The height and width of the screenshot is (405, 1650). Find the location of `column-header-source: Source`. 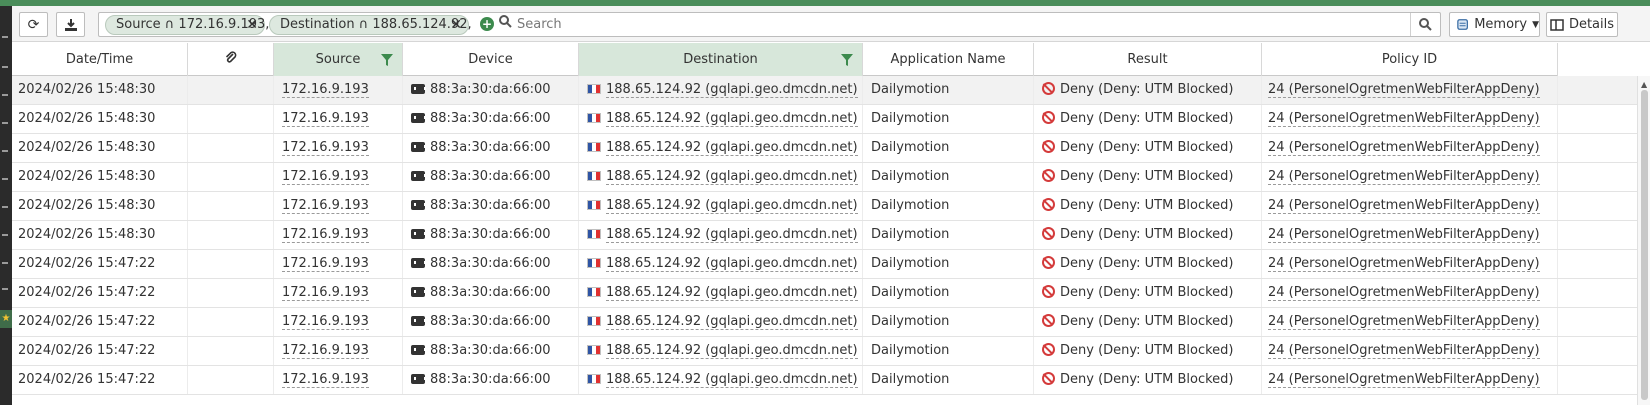

column-header-source: Source is located at coordinates (338, 59).